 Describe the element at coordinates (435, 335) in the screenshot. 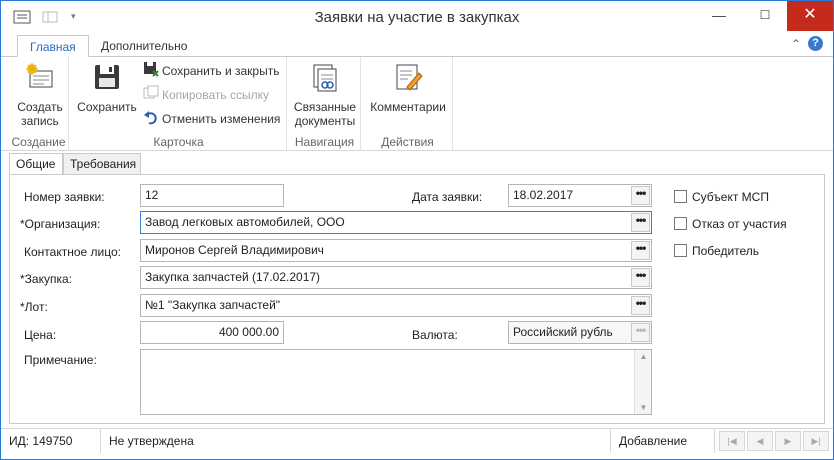

I see `currency-label: Валюта:` at that location.